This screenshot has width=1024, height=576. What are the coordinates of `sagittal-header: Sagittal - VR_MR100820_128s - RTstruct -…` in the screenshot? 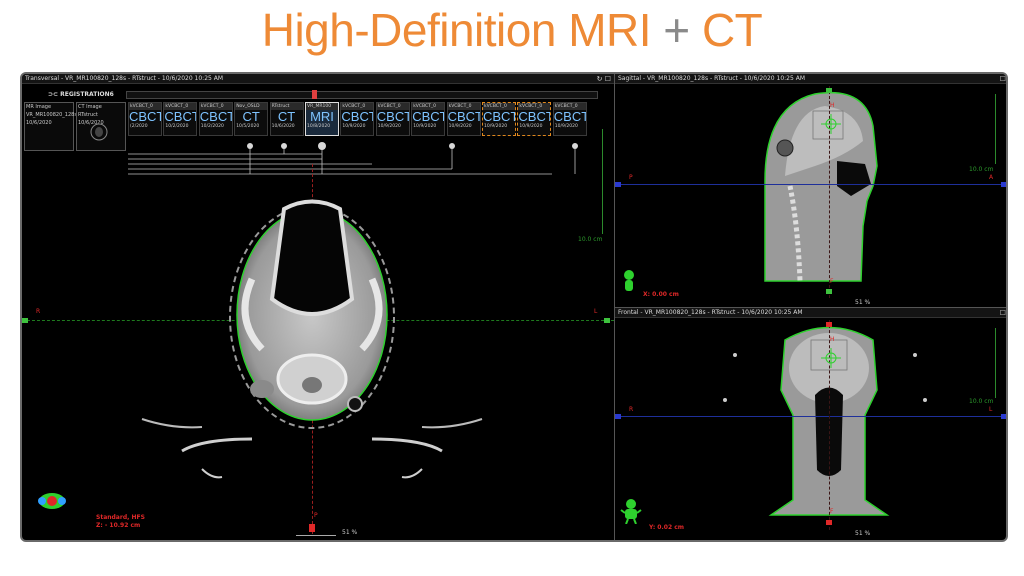 It's located at (810, 79).